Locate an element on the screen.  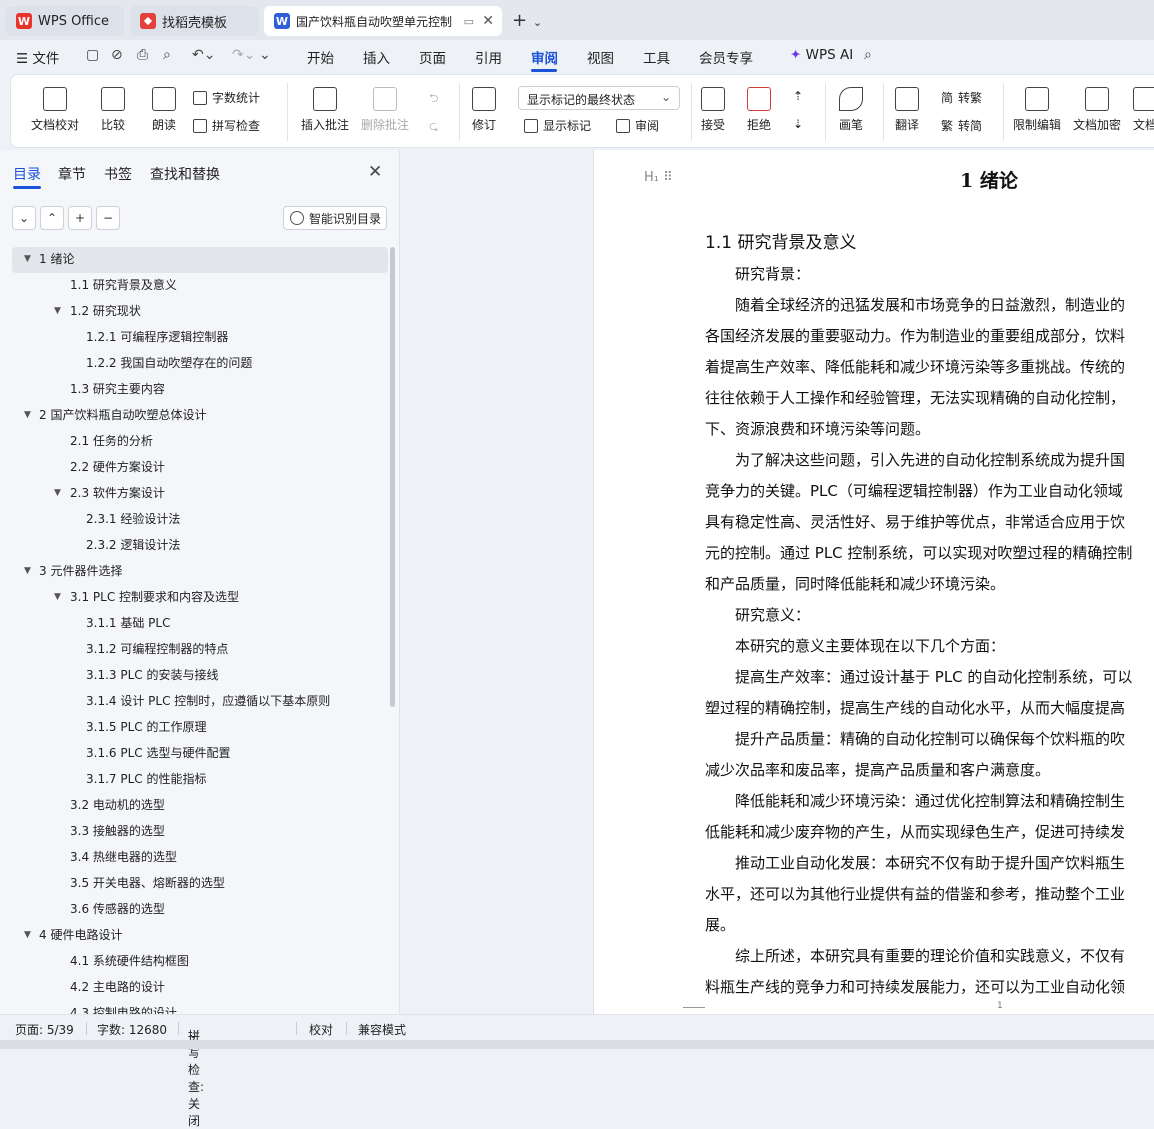
track-changes-button: 修订 is located at coordinates (484, 110).